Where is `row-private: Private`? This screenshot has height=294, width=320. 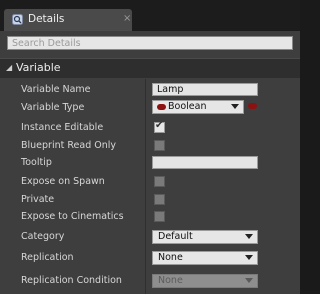
row-private: Private is located at coordinates (150, 199).